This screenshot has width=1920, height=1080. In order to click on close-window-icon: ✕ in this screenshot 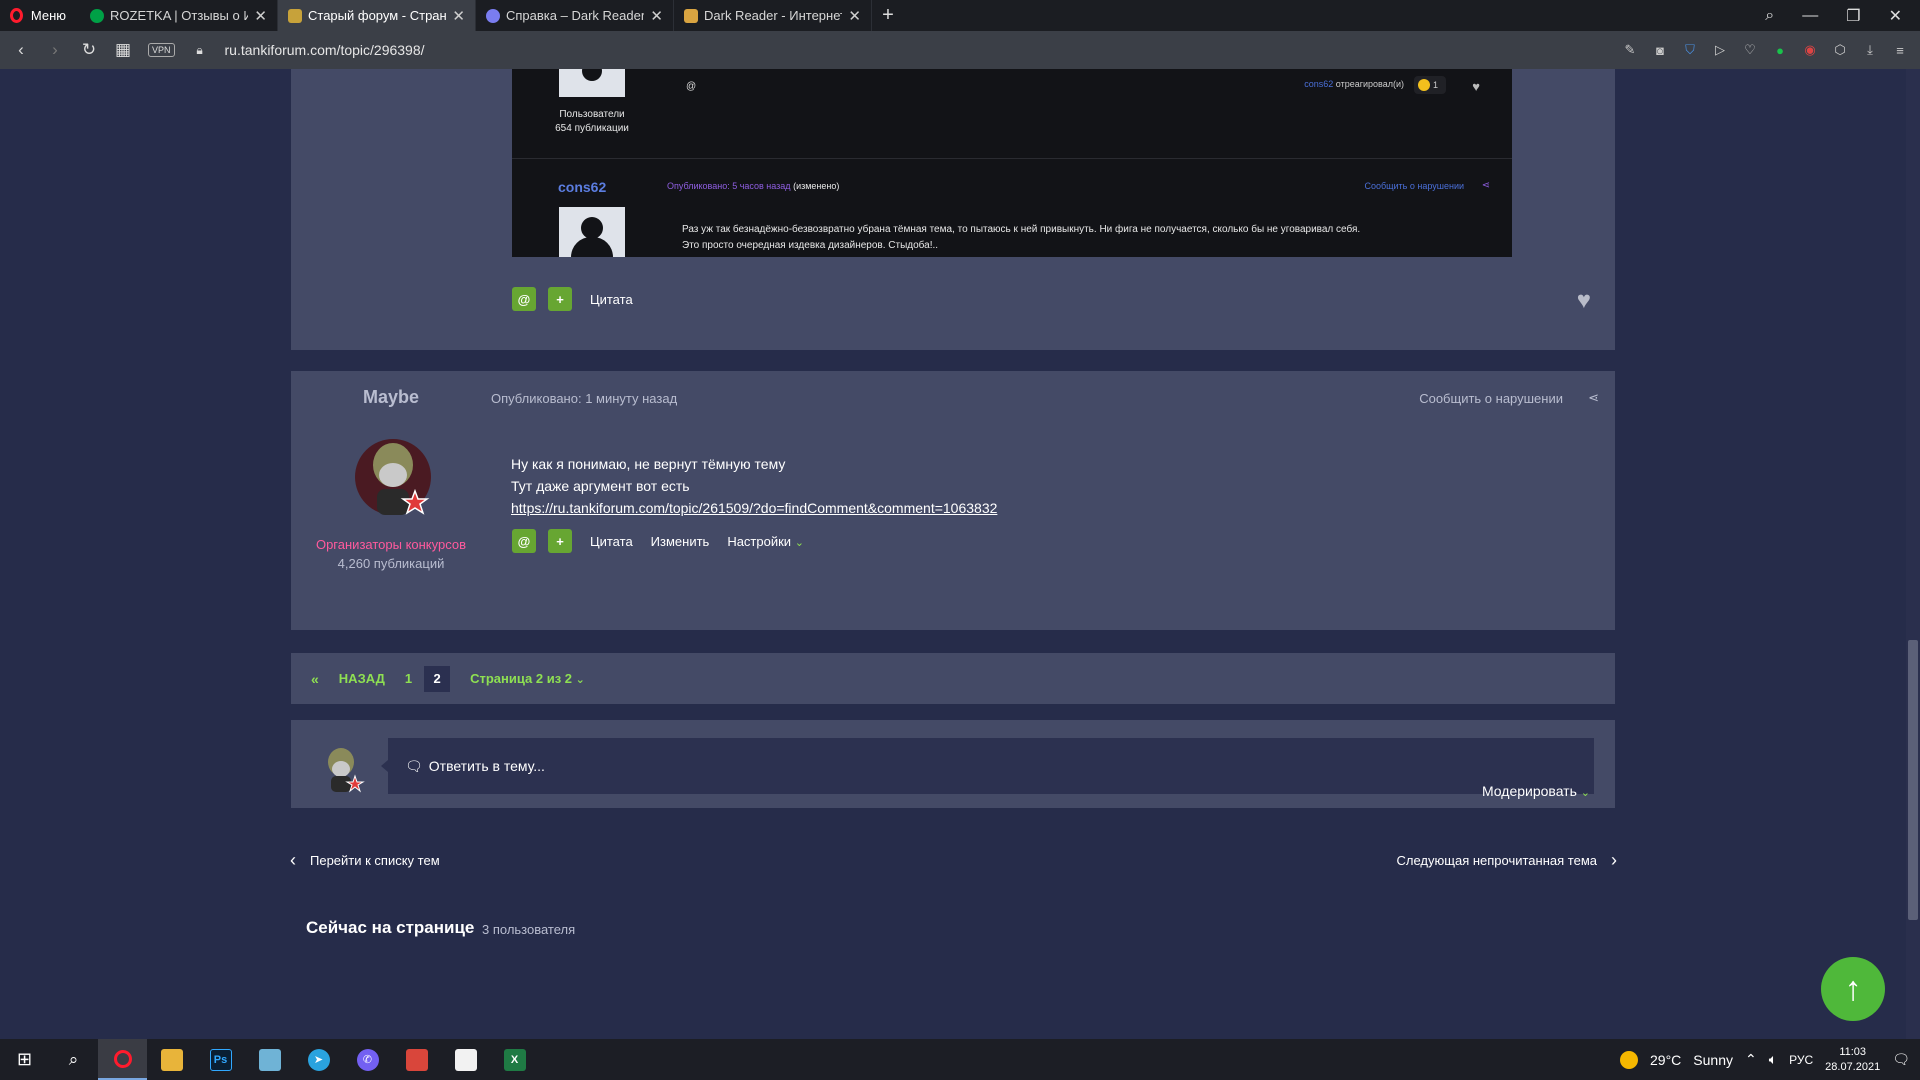, I will do `click(1895, 16)`.